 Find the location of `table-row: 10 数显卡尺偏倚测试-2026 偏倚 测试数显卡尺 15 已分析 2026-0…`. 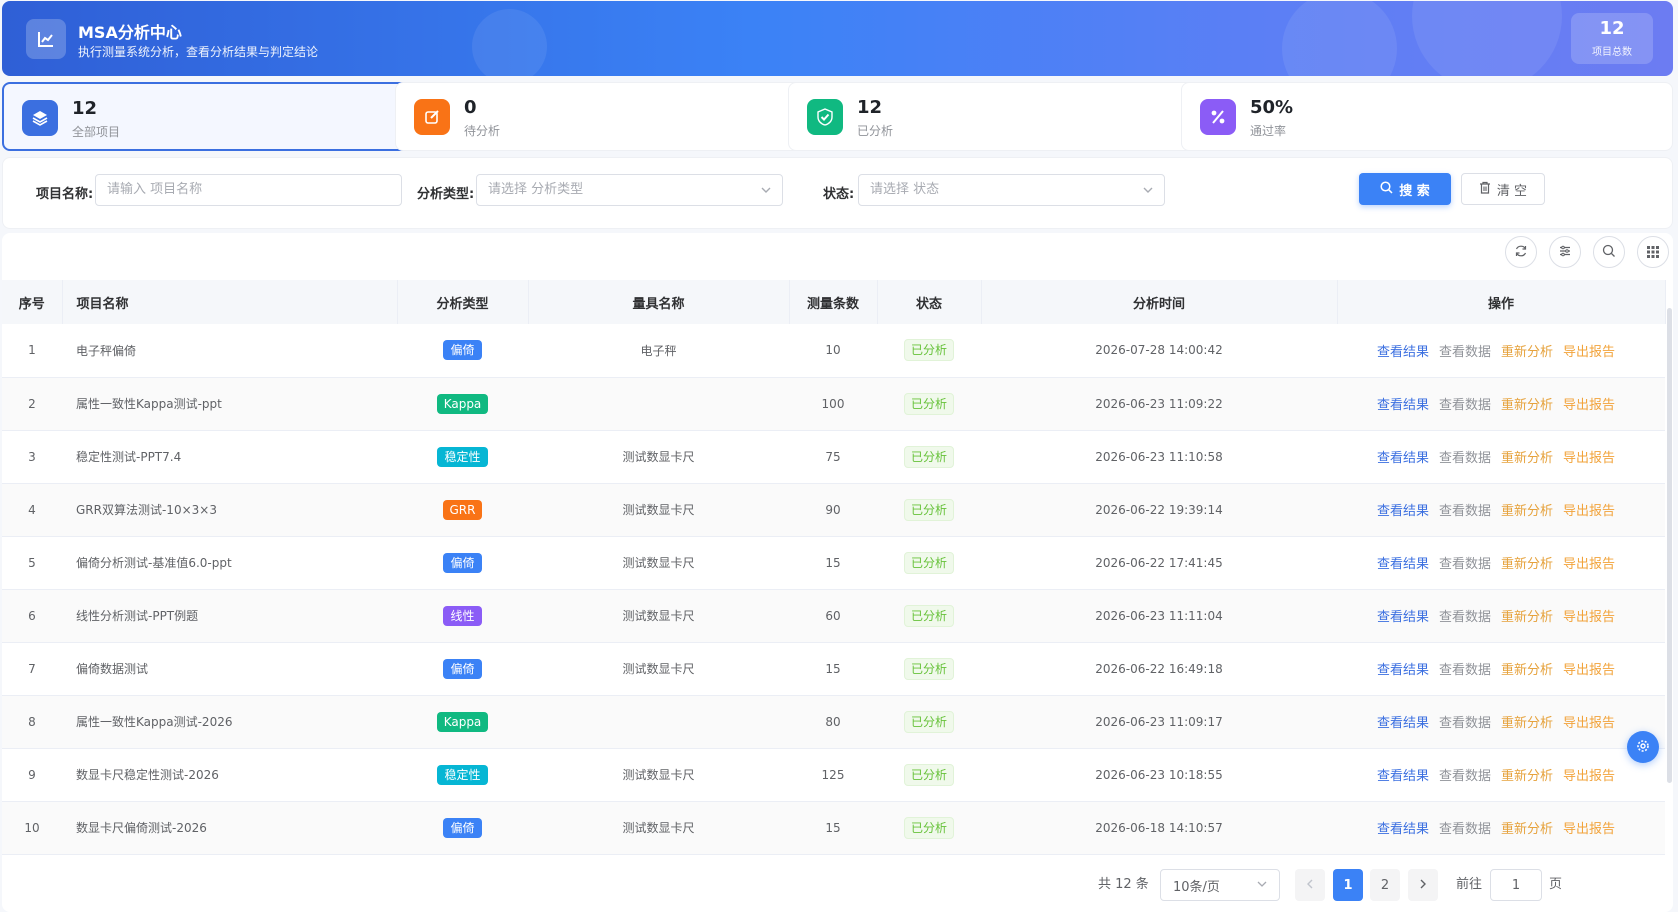

table-row: 10 数显卡尺偏倚测试-2026 偏倚 测试数显卡尺 15 已分析 2026-0… is located at coordinates (833, 828).